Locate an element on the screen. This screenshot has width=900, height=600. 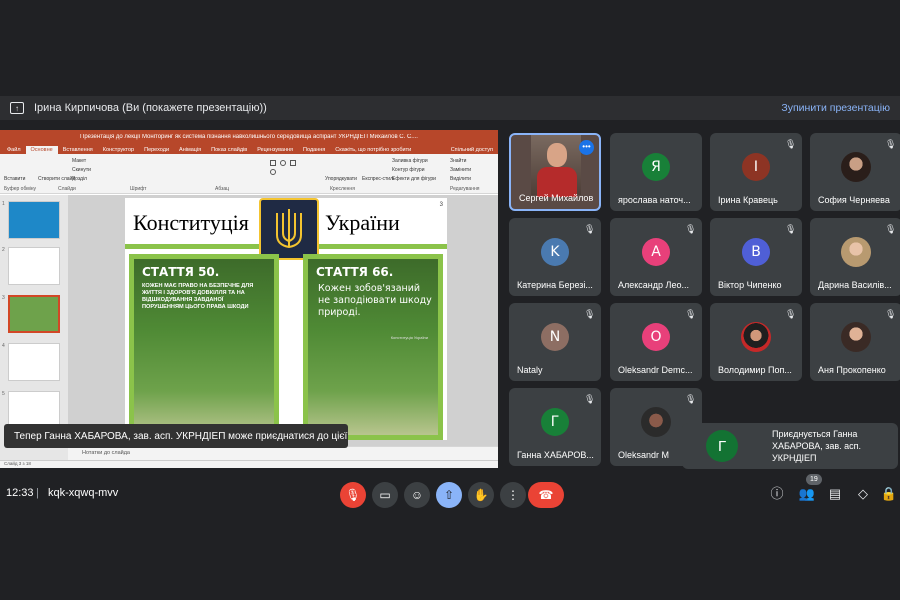
emoji-icon: ☺ is located at coordinates (417, 495).